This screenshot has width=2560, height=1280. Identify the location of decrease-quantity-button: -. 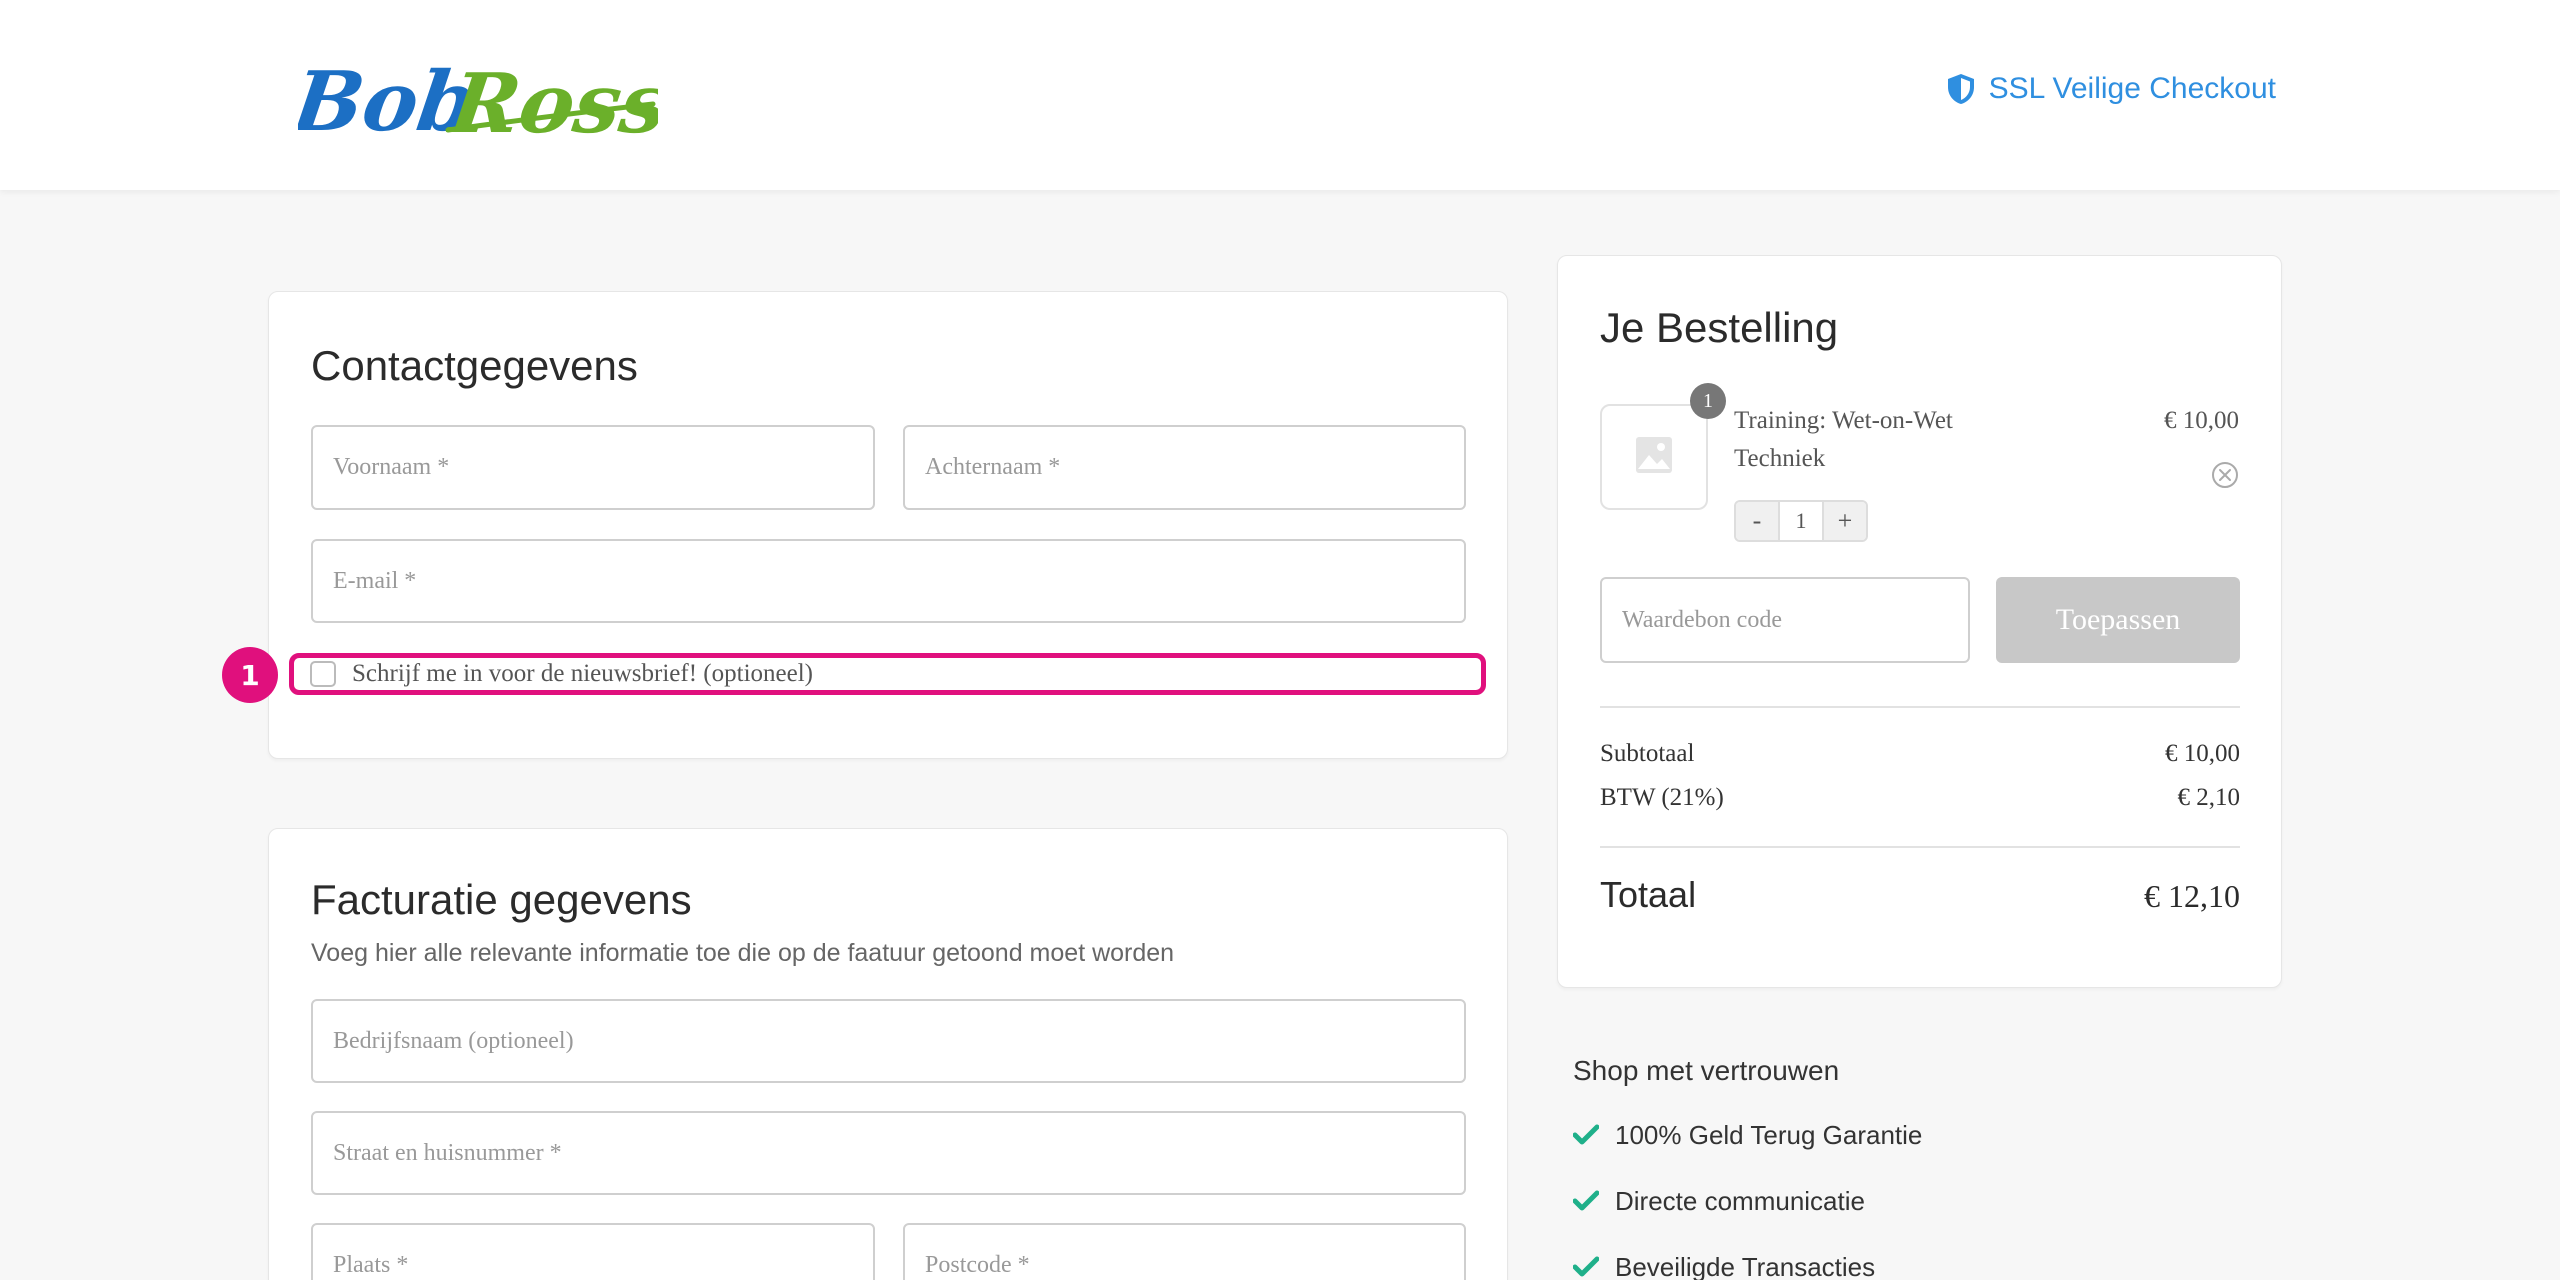
(1757, 521).